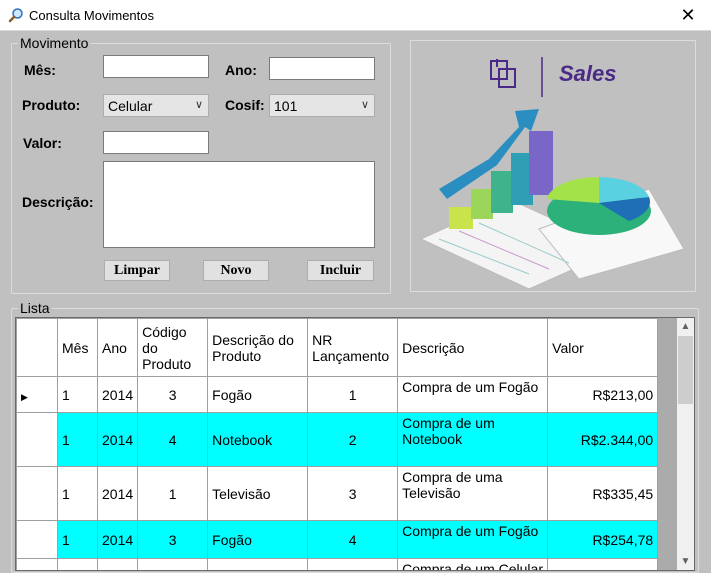  I want to click on descricao-textarea, so click(239, 204).